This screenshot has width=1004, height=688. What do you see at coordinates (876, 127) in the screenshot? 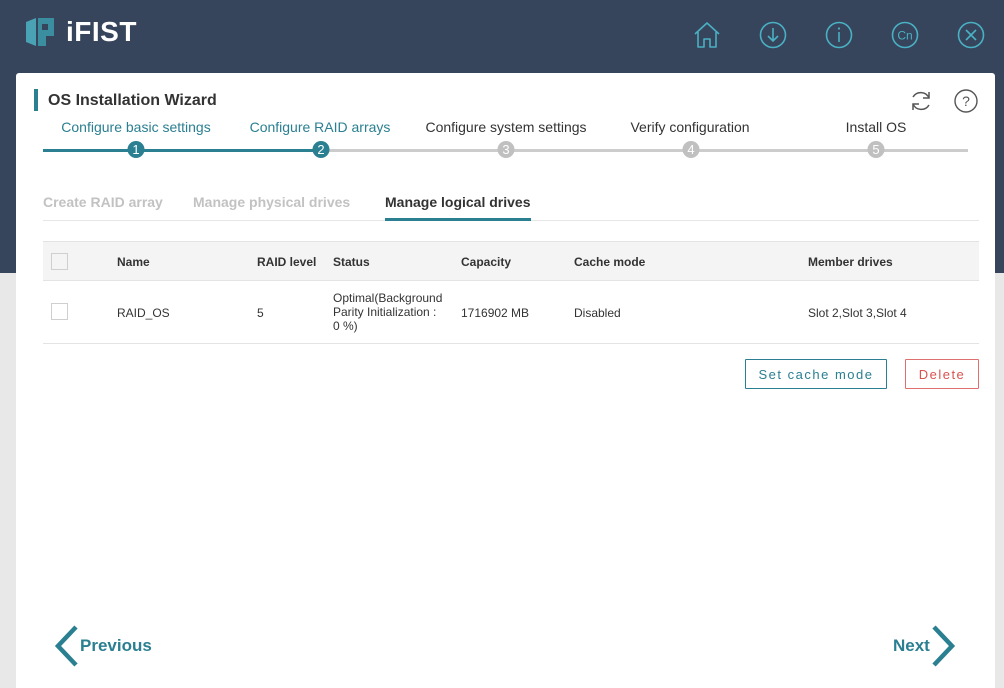
I see `step-label-install-os: Install OS` at bounding box center [876, 127].